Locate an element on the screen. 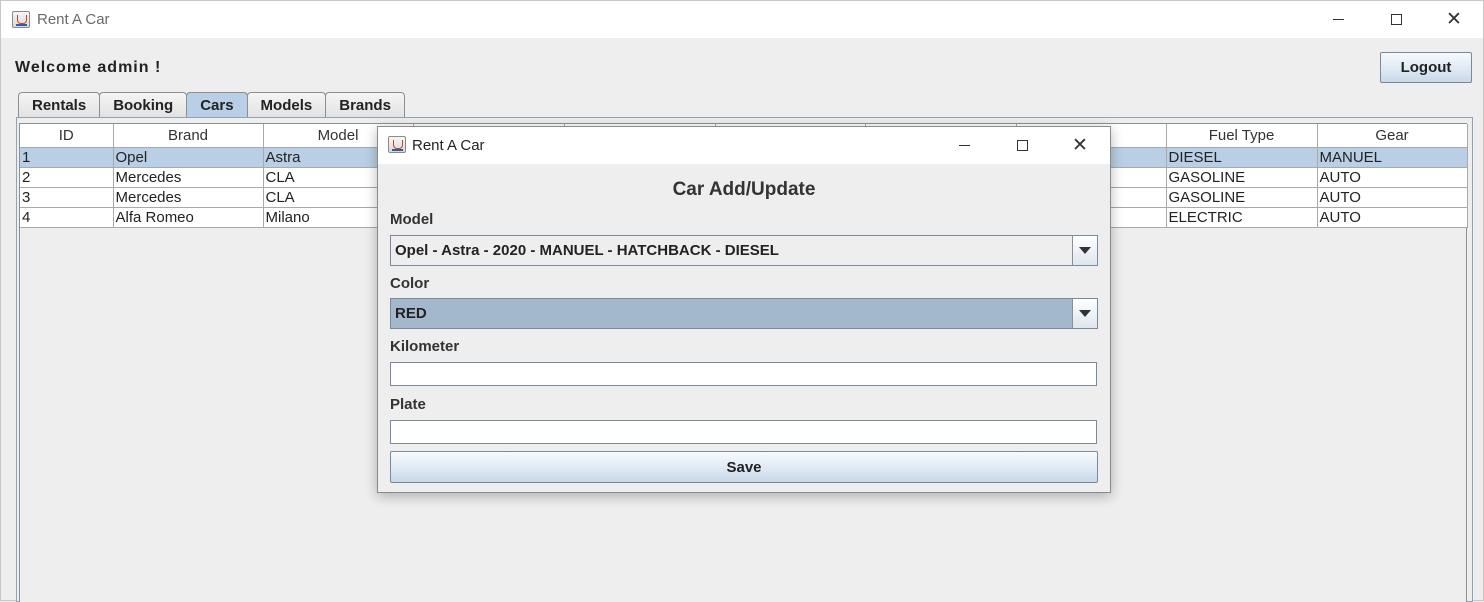 This screenshot has width=1484, height=602. tab-rentals: Rentals is located at coordinates (59, 104).